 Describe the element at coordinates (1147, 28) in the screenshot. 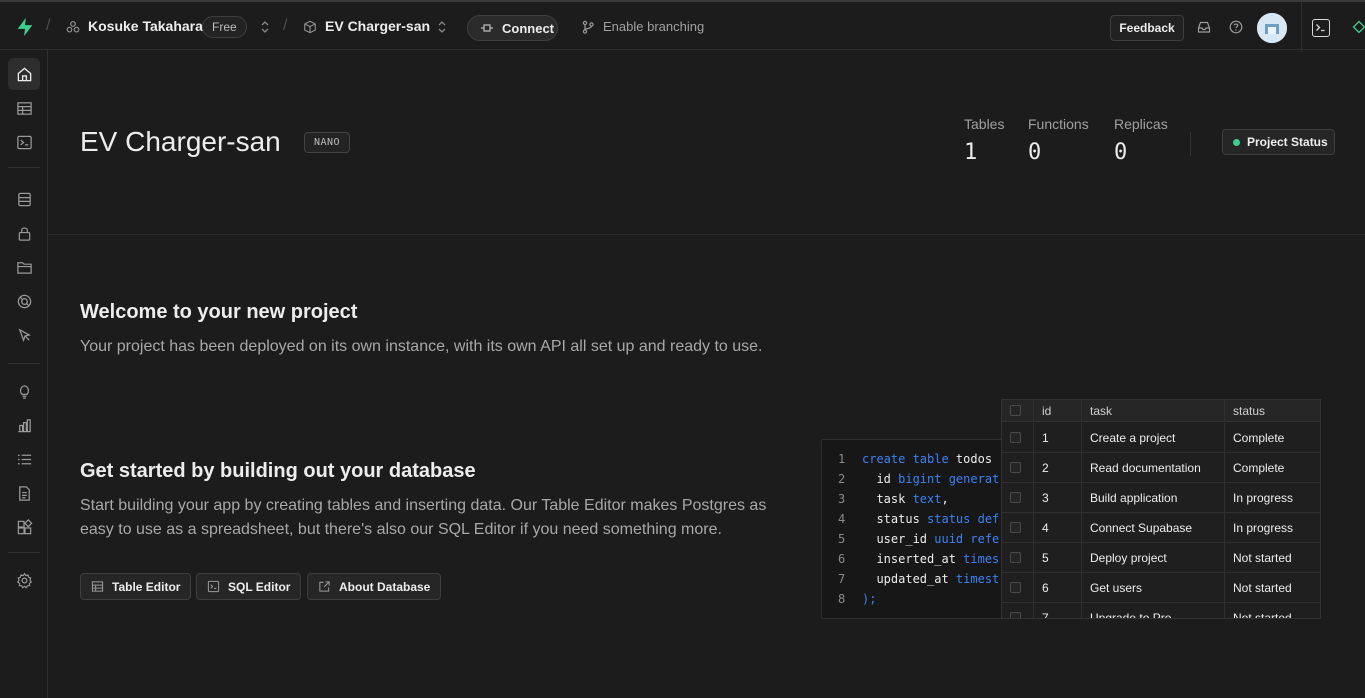

I see `feedback-button: Feedback` at that location.